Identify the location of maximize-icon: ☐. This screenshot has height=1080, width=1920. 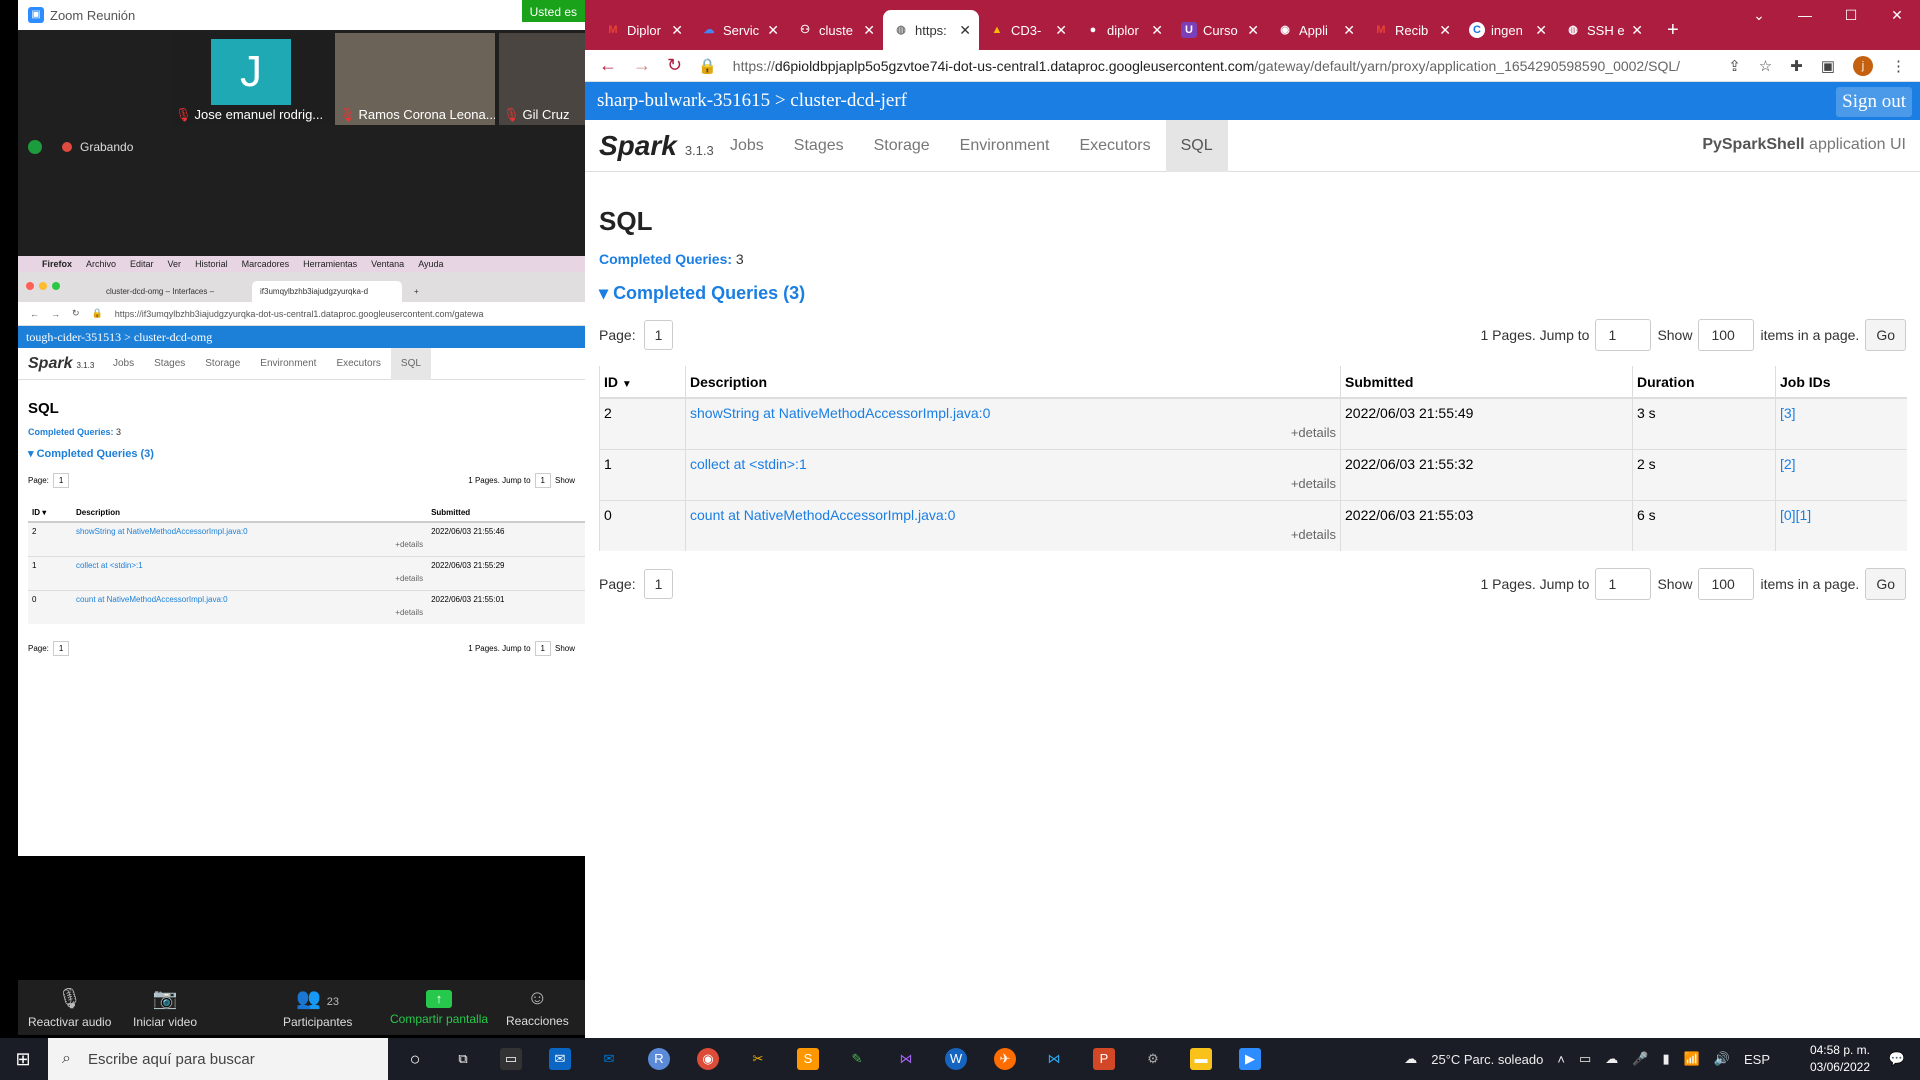
(1851, 15).